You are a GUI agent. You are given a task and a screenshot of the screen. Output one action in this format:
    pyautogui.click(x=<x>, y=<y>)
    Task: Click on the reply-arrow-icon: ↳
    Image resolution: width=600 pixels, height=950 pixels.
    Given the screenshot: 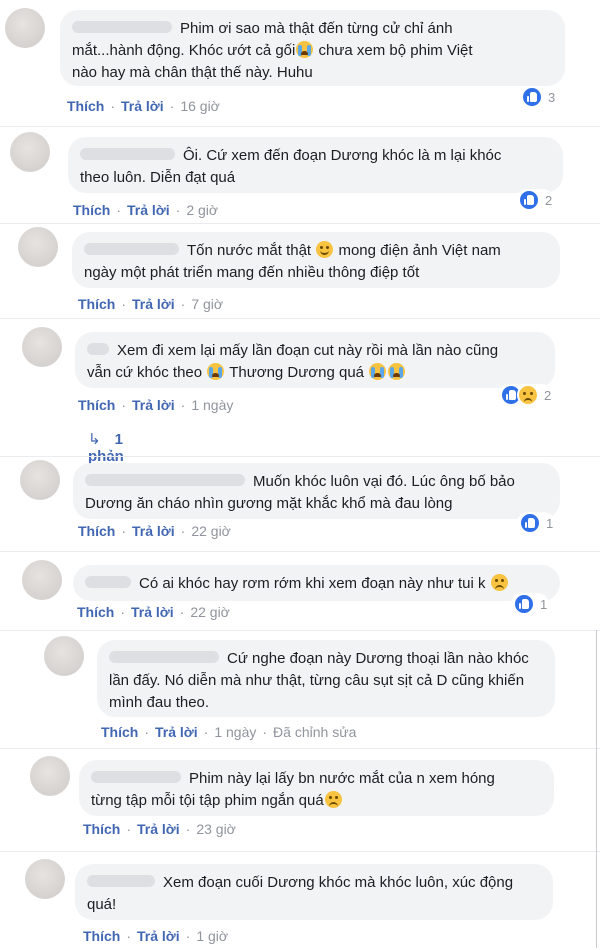 What is the action you would take?
    pyautogui.click(x=94, y=439)
    